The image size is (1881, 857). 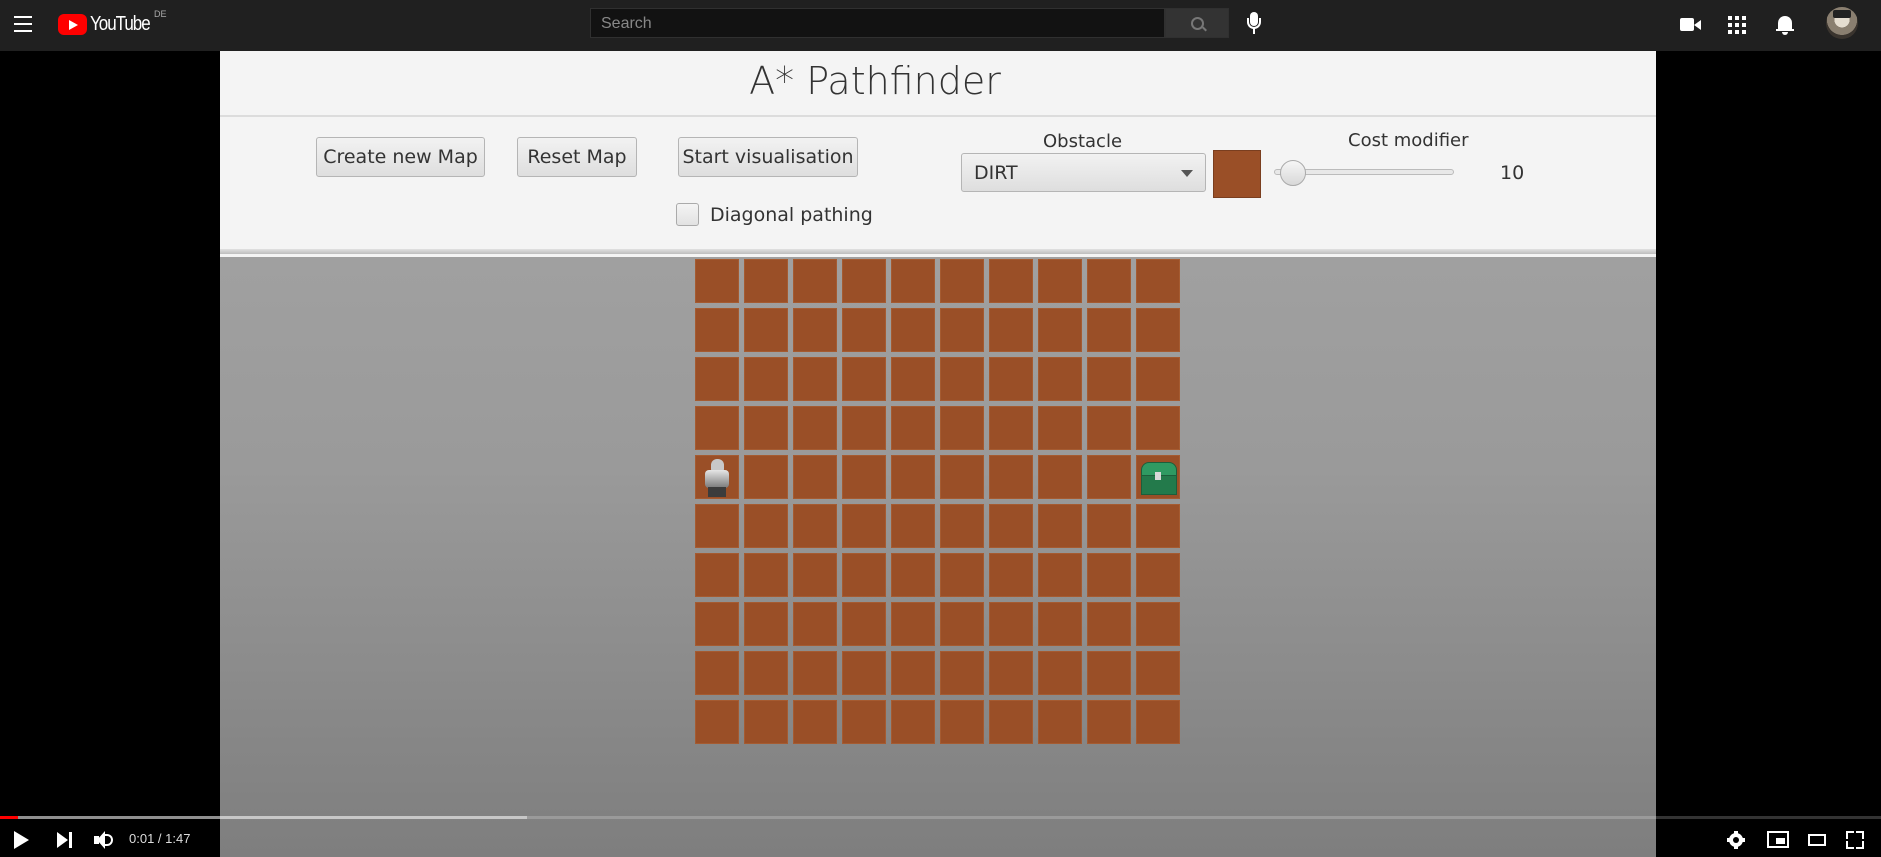 What do you see at coordinates (1254, 24) in the screenshot?
I see `mic-icon` at bounding box center [1254, 24].